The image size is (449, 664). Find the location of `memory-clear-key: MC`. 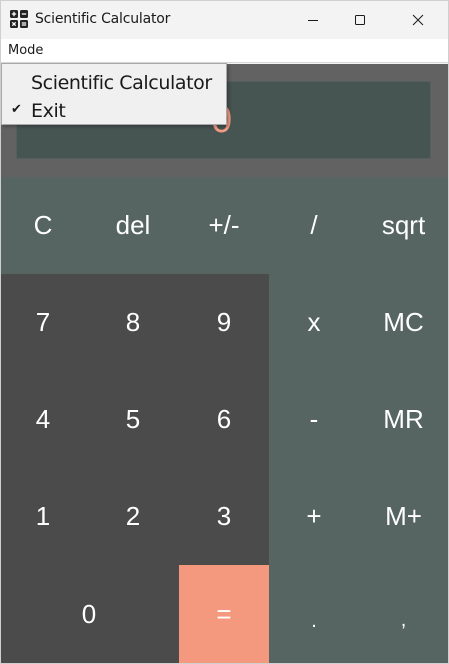

memory-clear-key: MC is located at coordinates (403, 322).